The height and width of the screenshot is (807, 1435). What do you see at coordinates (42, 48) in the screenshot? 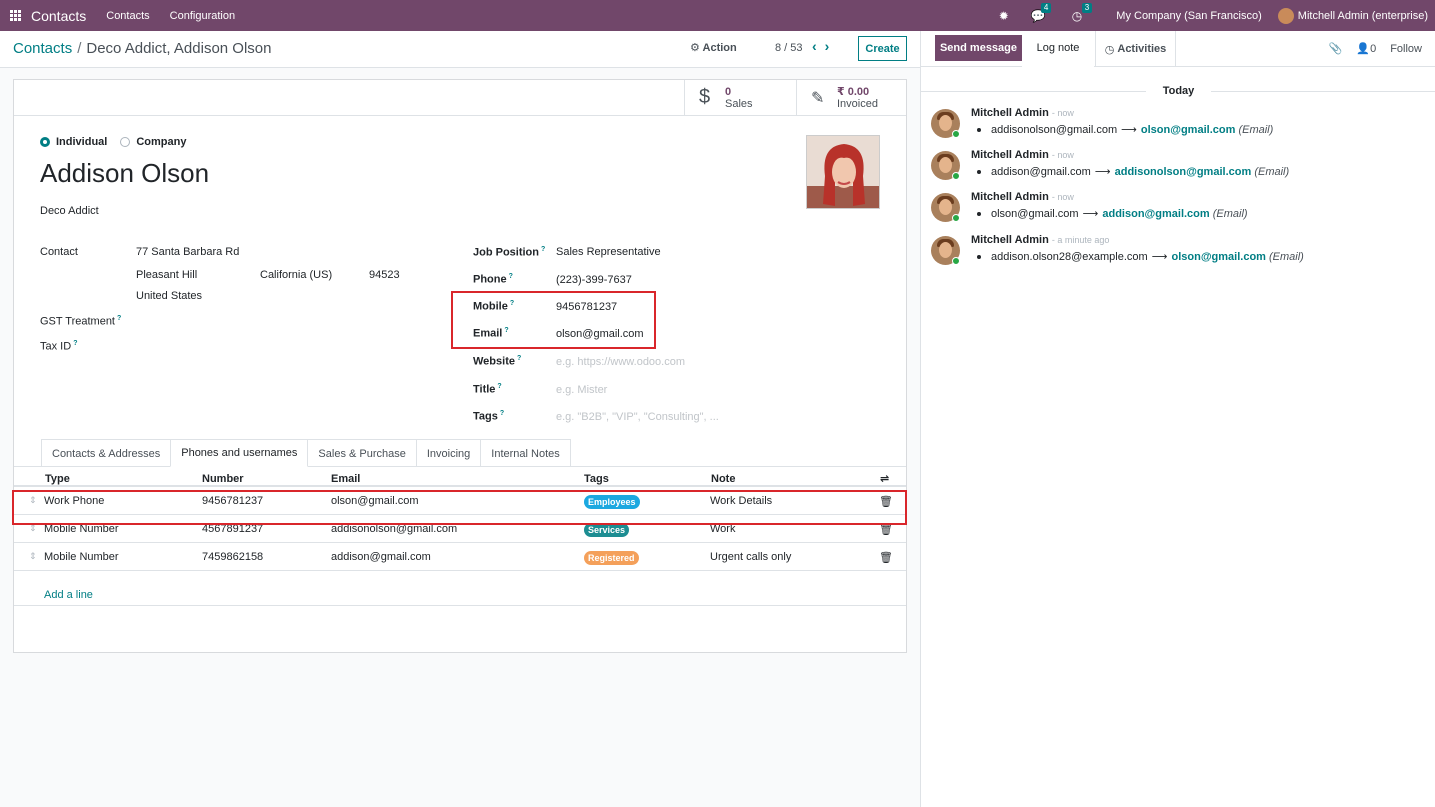
I see `breadcrumb-contacts-link: Contacts` at bounding box center [42, 48].